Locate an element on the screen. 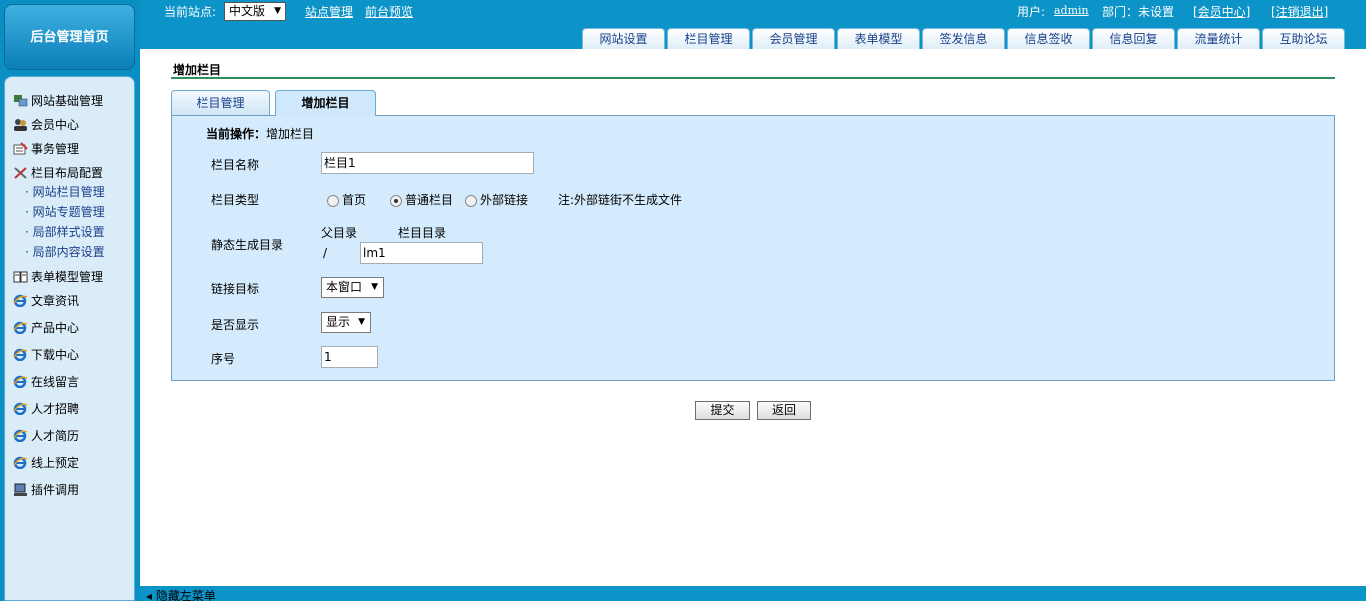  menu-item-products: 产品中心 is located at coordinates (46, 328).